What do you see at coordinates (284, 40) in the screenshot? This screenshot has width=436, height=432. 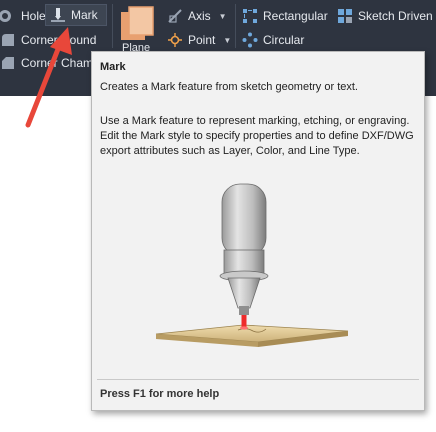 I see `circular-label: Circular` at bounding box center [284, 40].